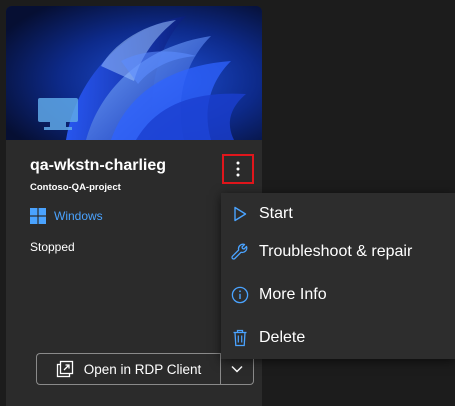  I want to click on trash-icon, so click(240, 338).